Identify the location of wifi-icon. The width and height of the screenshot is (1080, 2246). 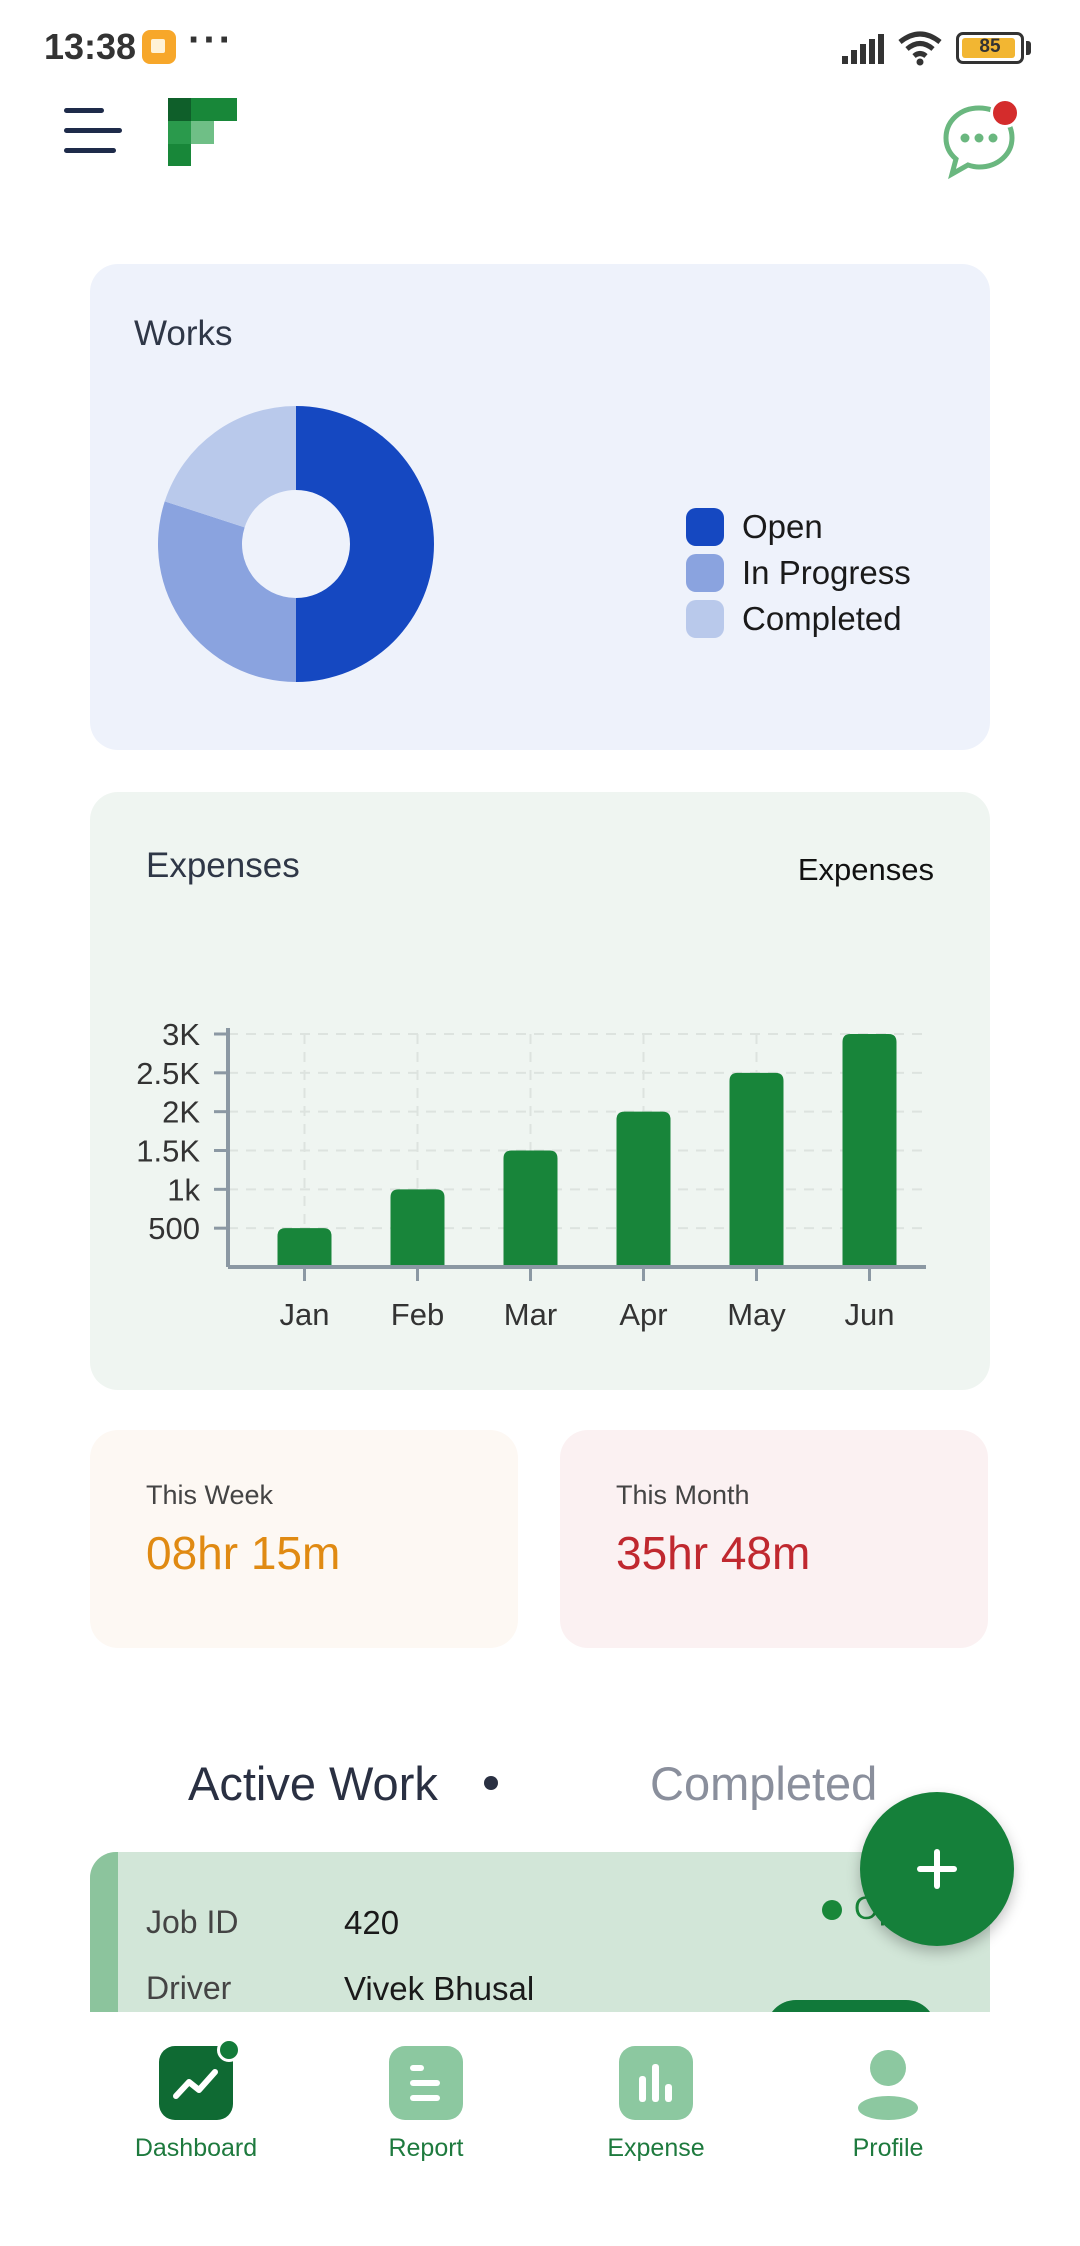
(920, 48).